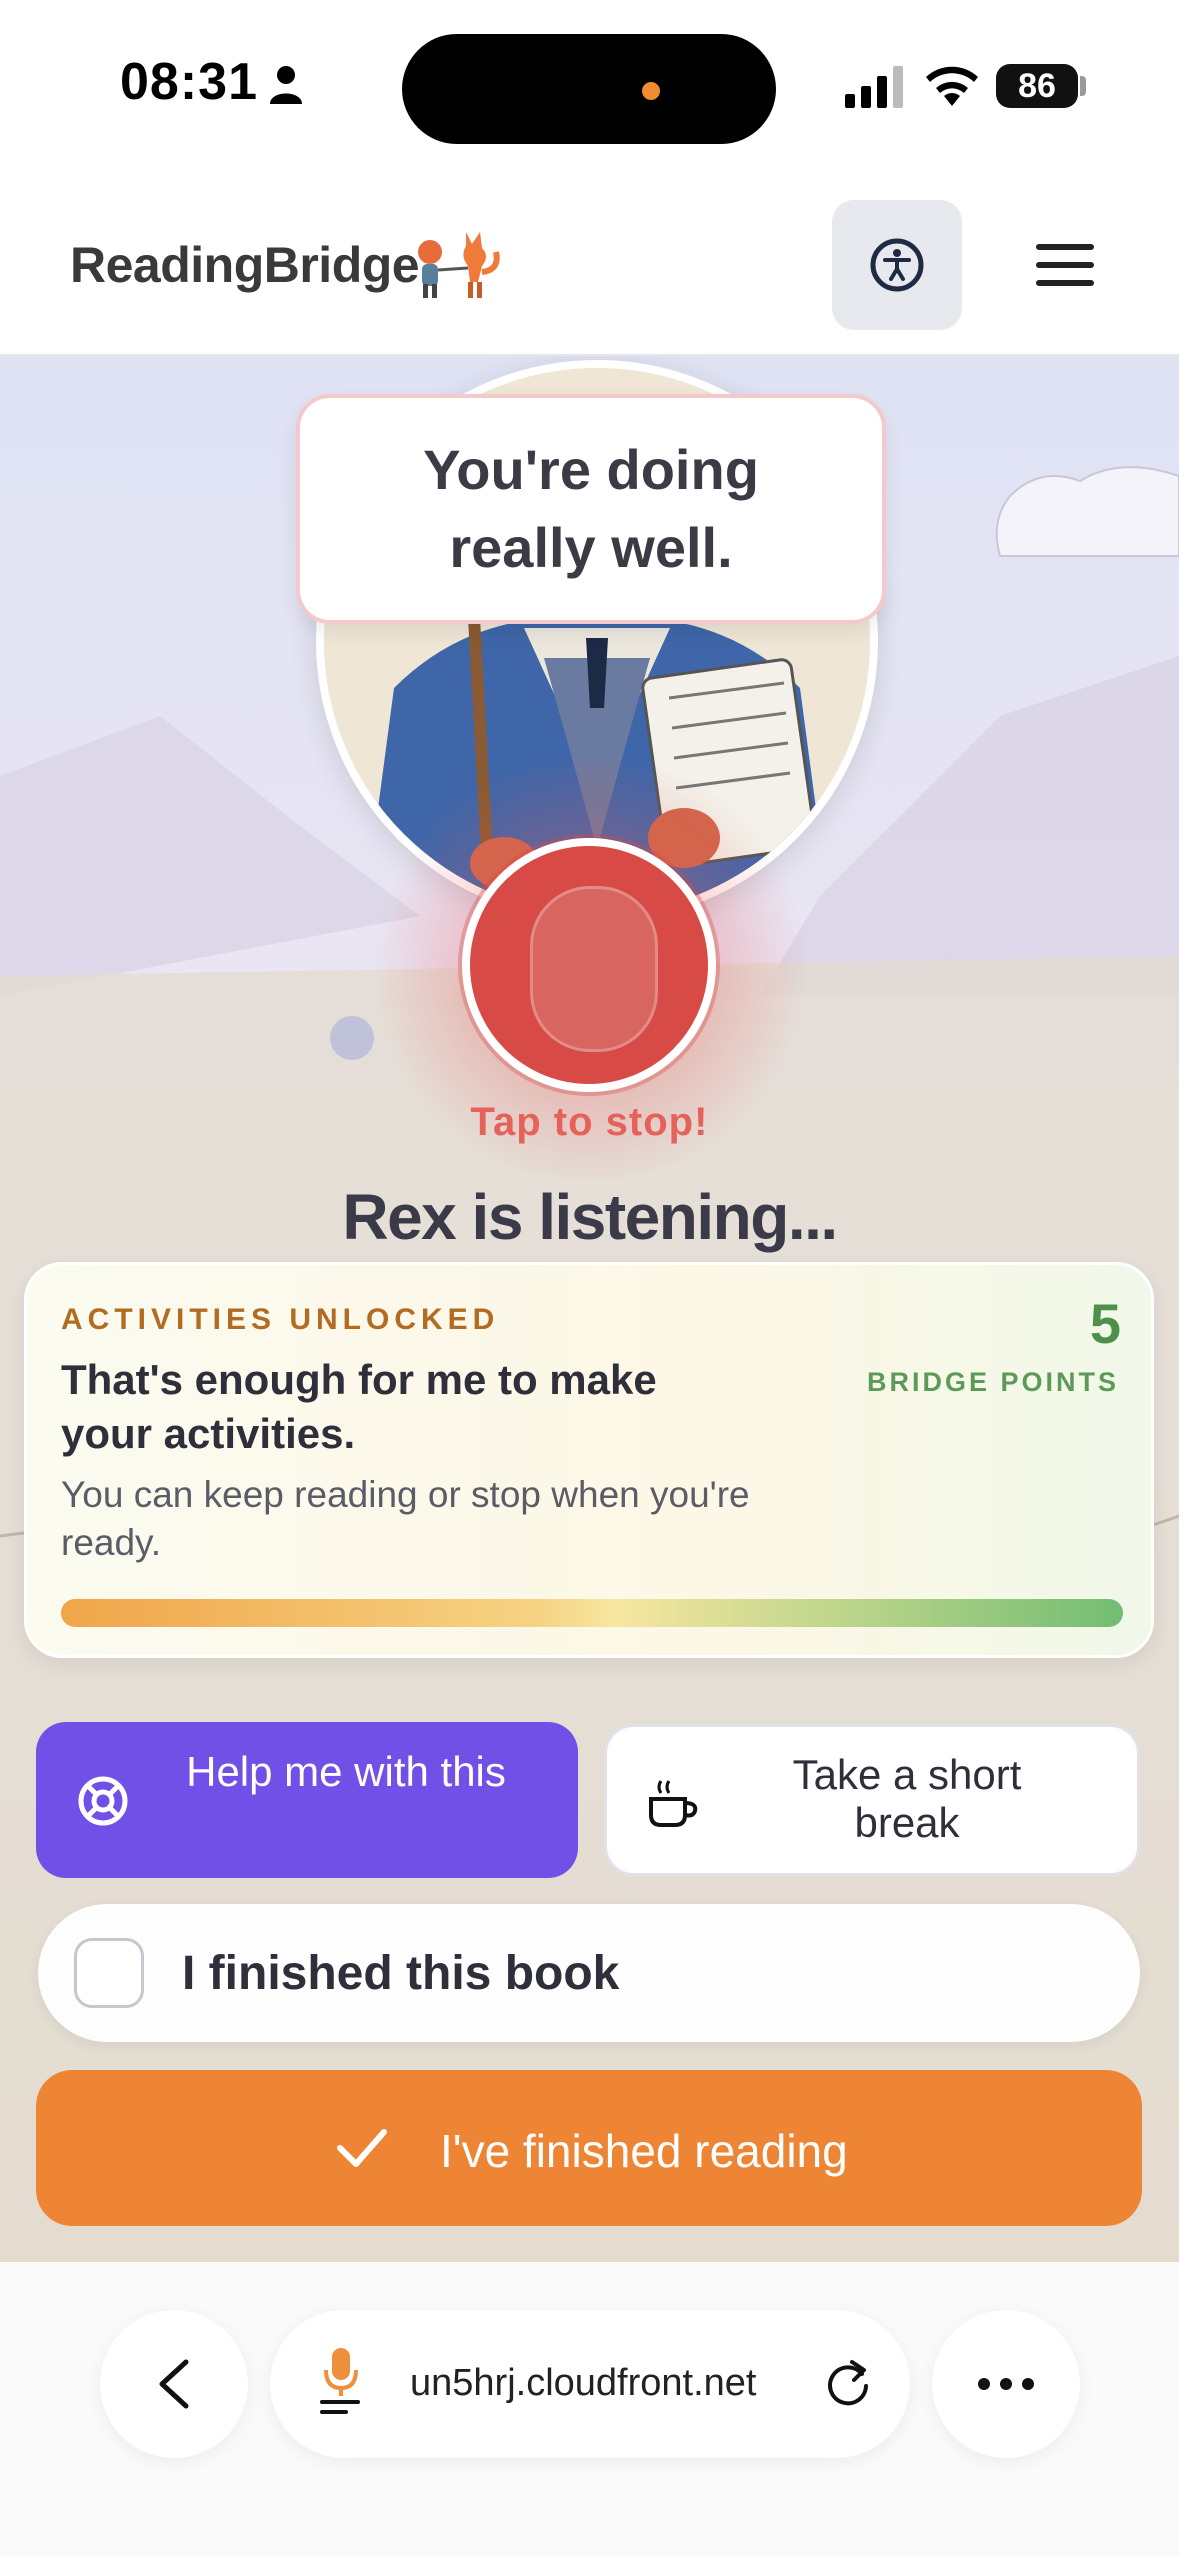  What do you see at coordinates (280, 1319) in the screenshot?
I see `card-kicker: ACTIVITIES UNLOCKED` at bounding box center [280, 1319].